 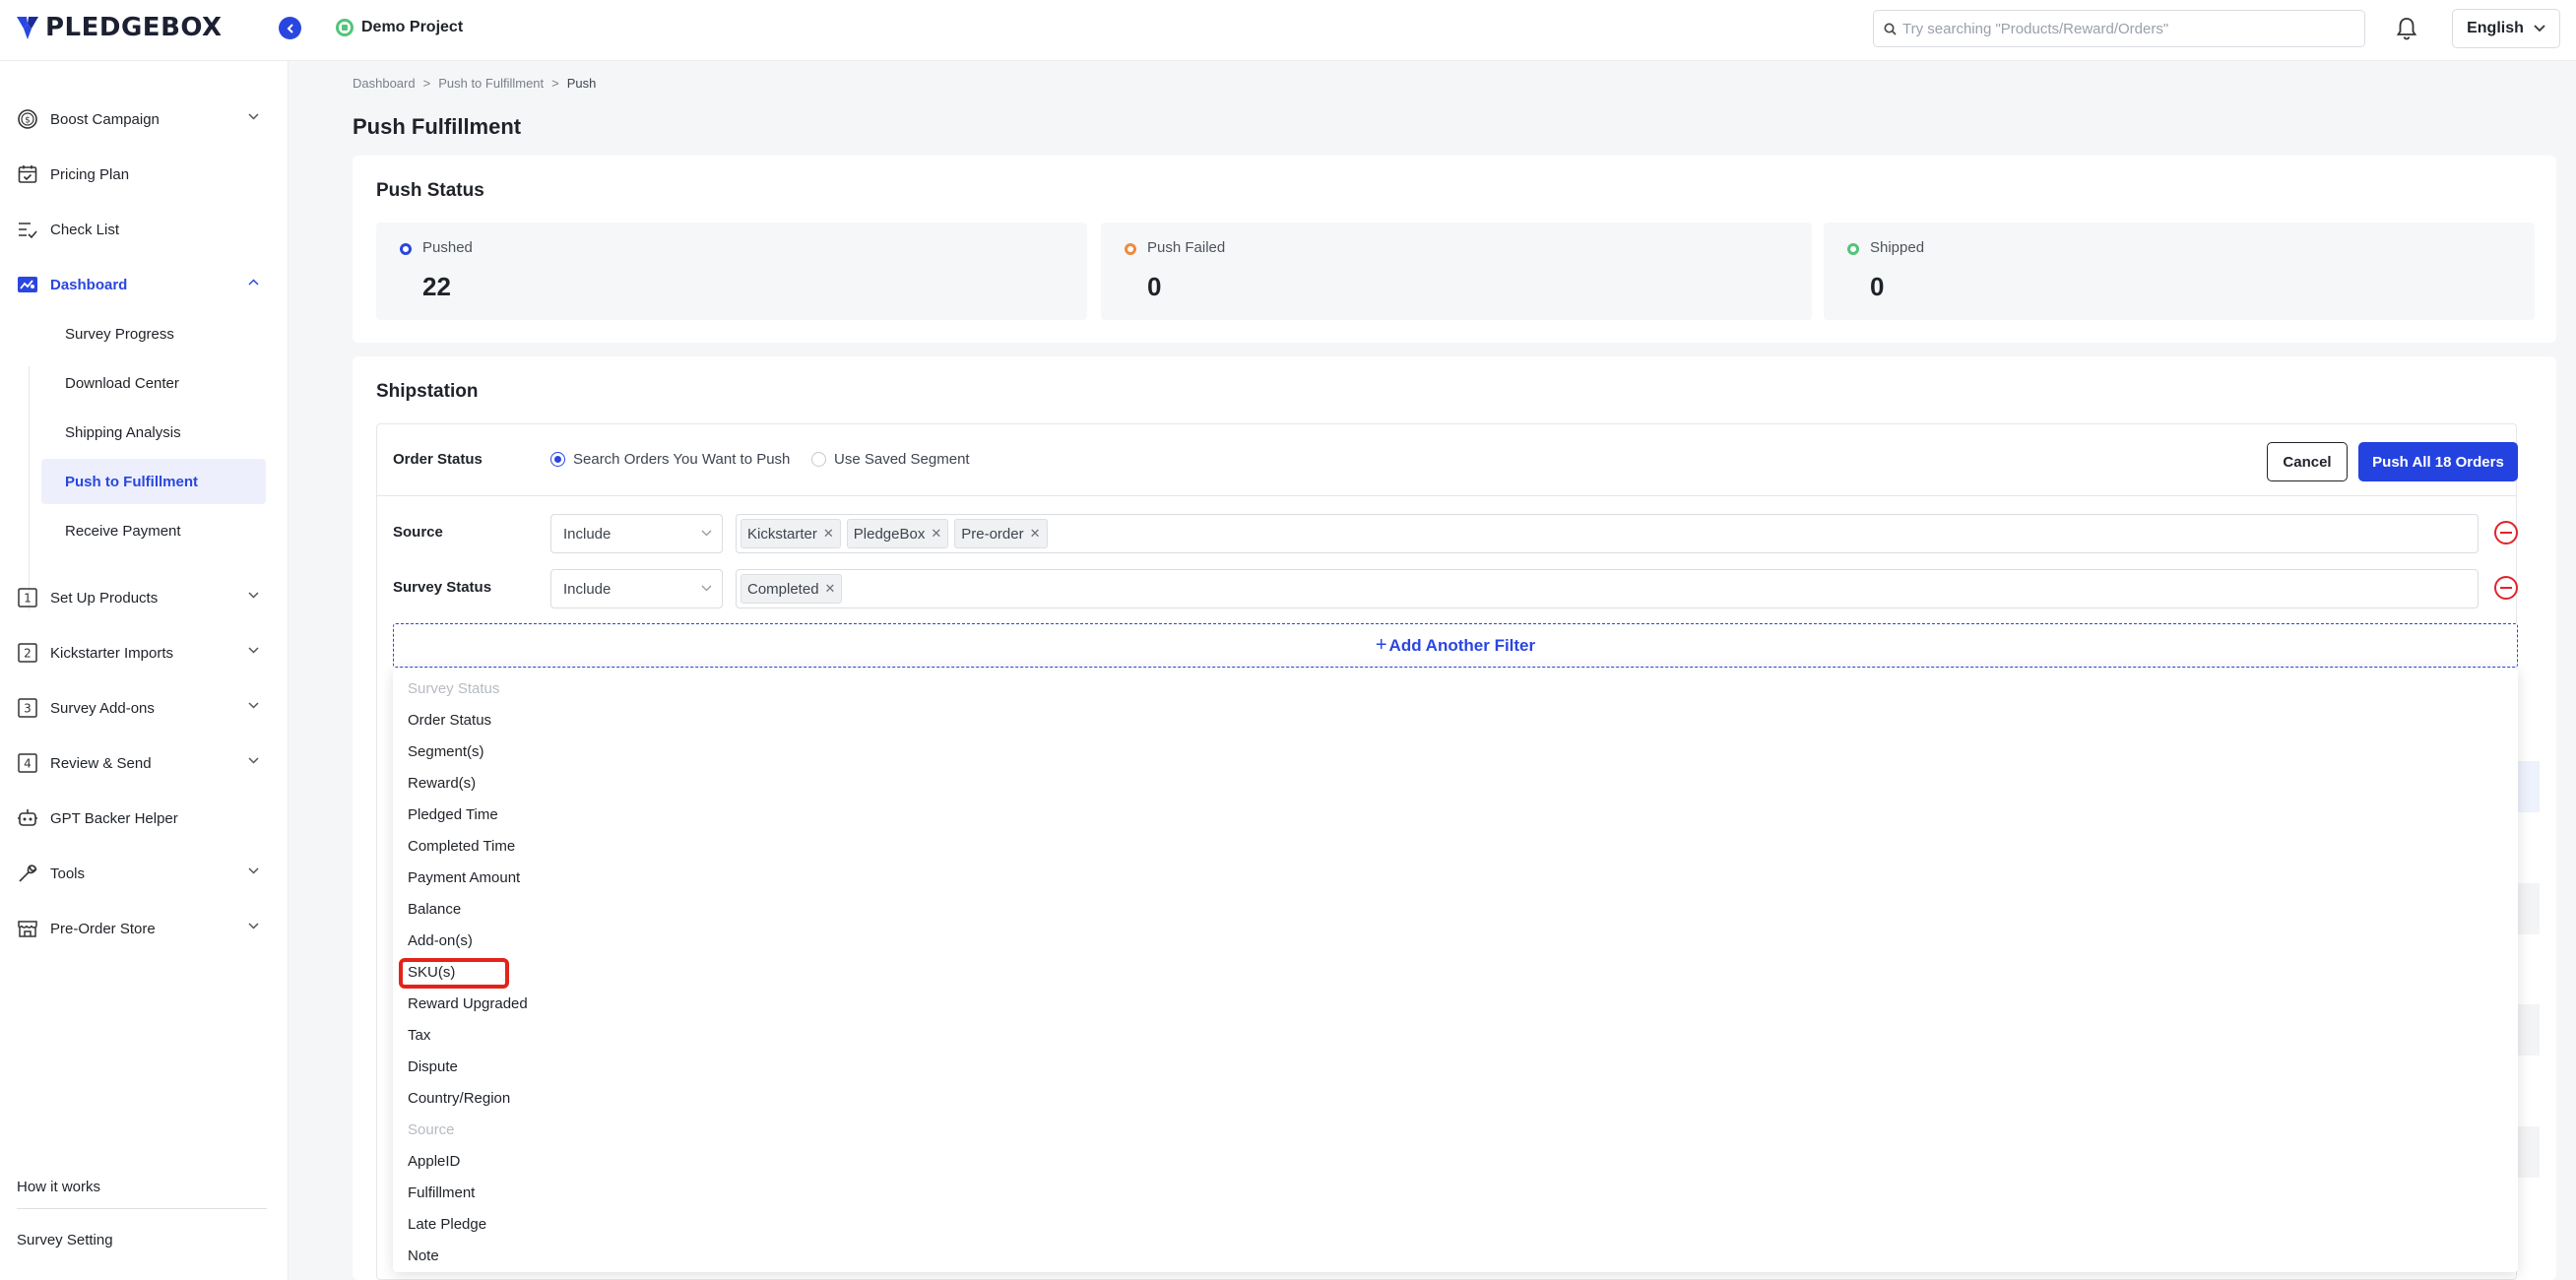 I want to click on sidebar-item-survey-add-ons: 3 Survey Add-ons, so click(x=144, y=708).